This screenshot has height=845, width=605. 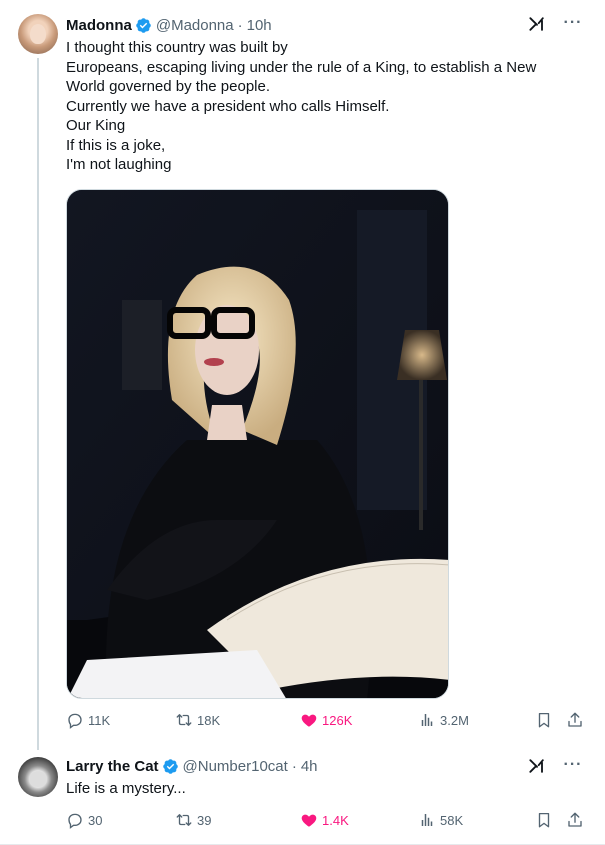 I want to click on views-button: 58K, so click(x=440, y=820).